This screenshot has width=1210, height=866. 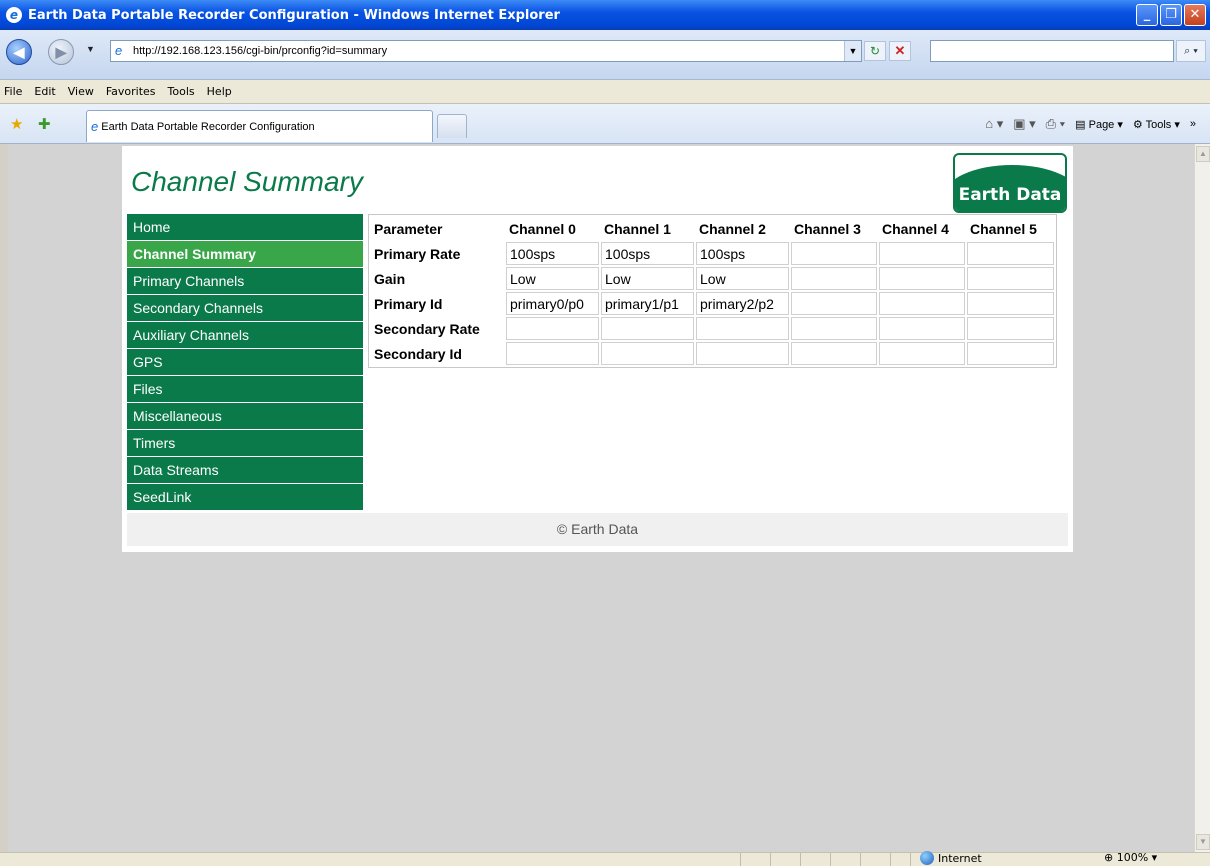 What do you see at coordinates (81, 91) in the screenshot?
I see `menu-view: View` at bounding box center [81, 91].